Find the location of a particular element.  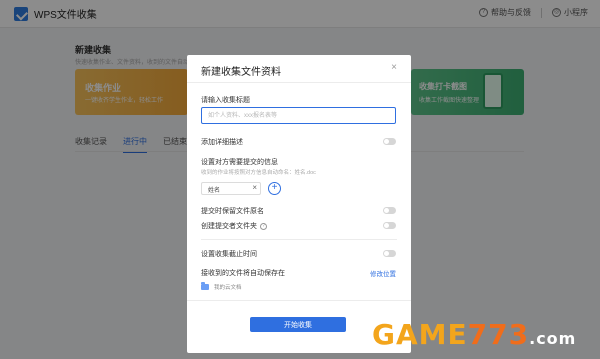

add-info-button: + is located at coordinates (274, 188).